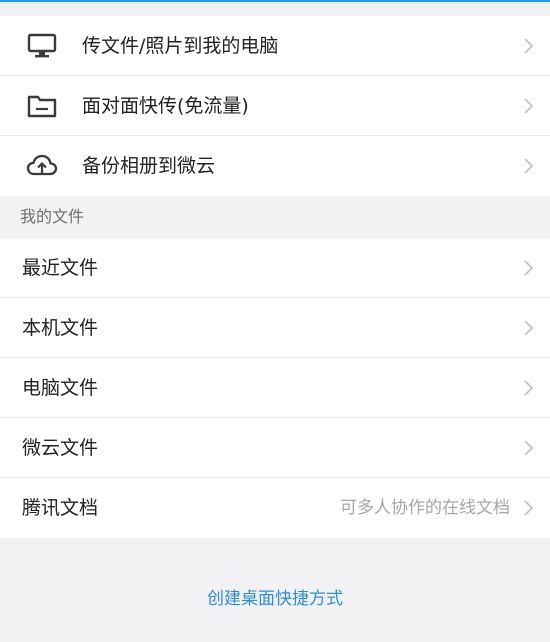 The width and height of the screenshot is (550, 642). I want to click on cloud-upload-icon, so click(42, 166).